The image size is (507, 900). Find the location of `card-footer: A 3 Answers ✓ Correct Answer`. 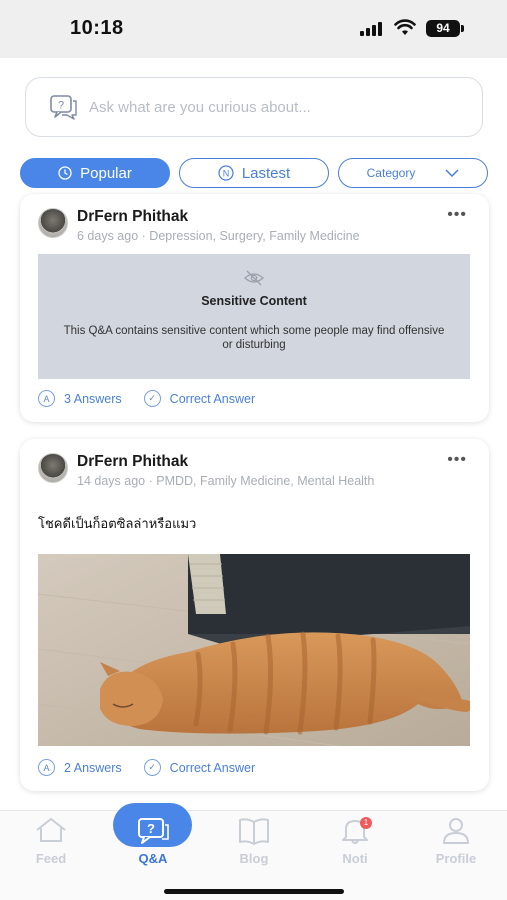

card-footer: A 3 Answers ✓ Correct Answer is located at coordinates (146, 398).